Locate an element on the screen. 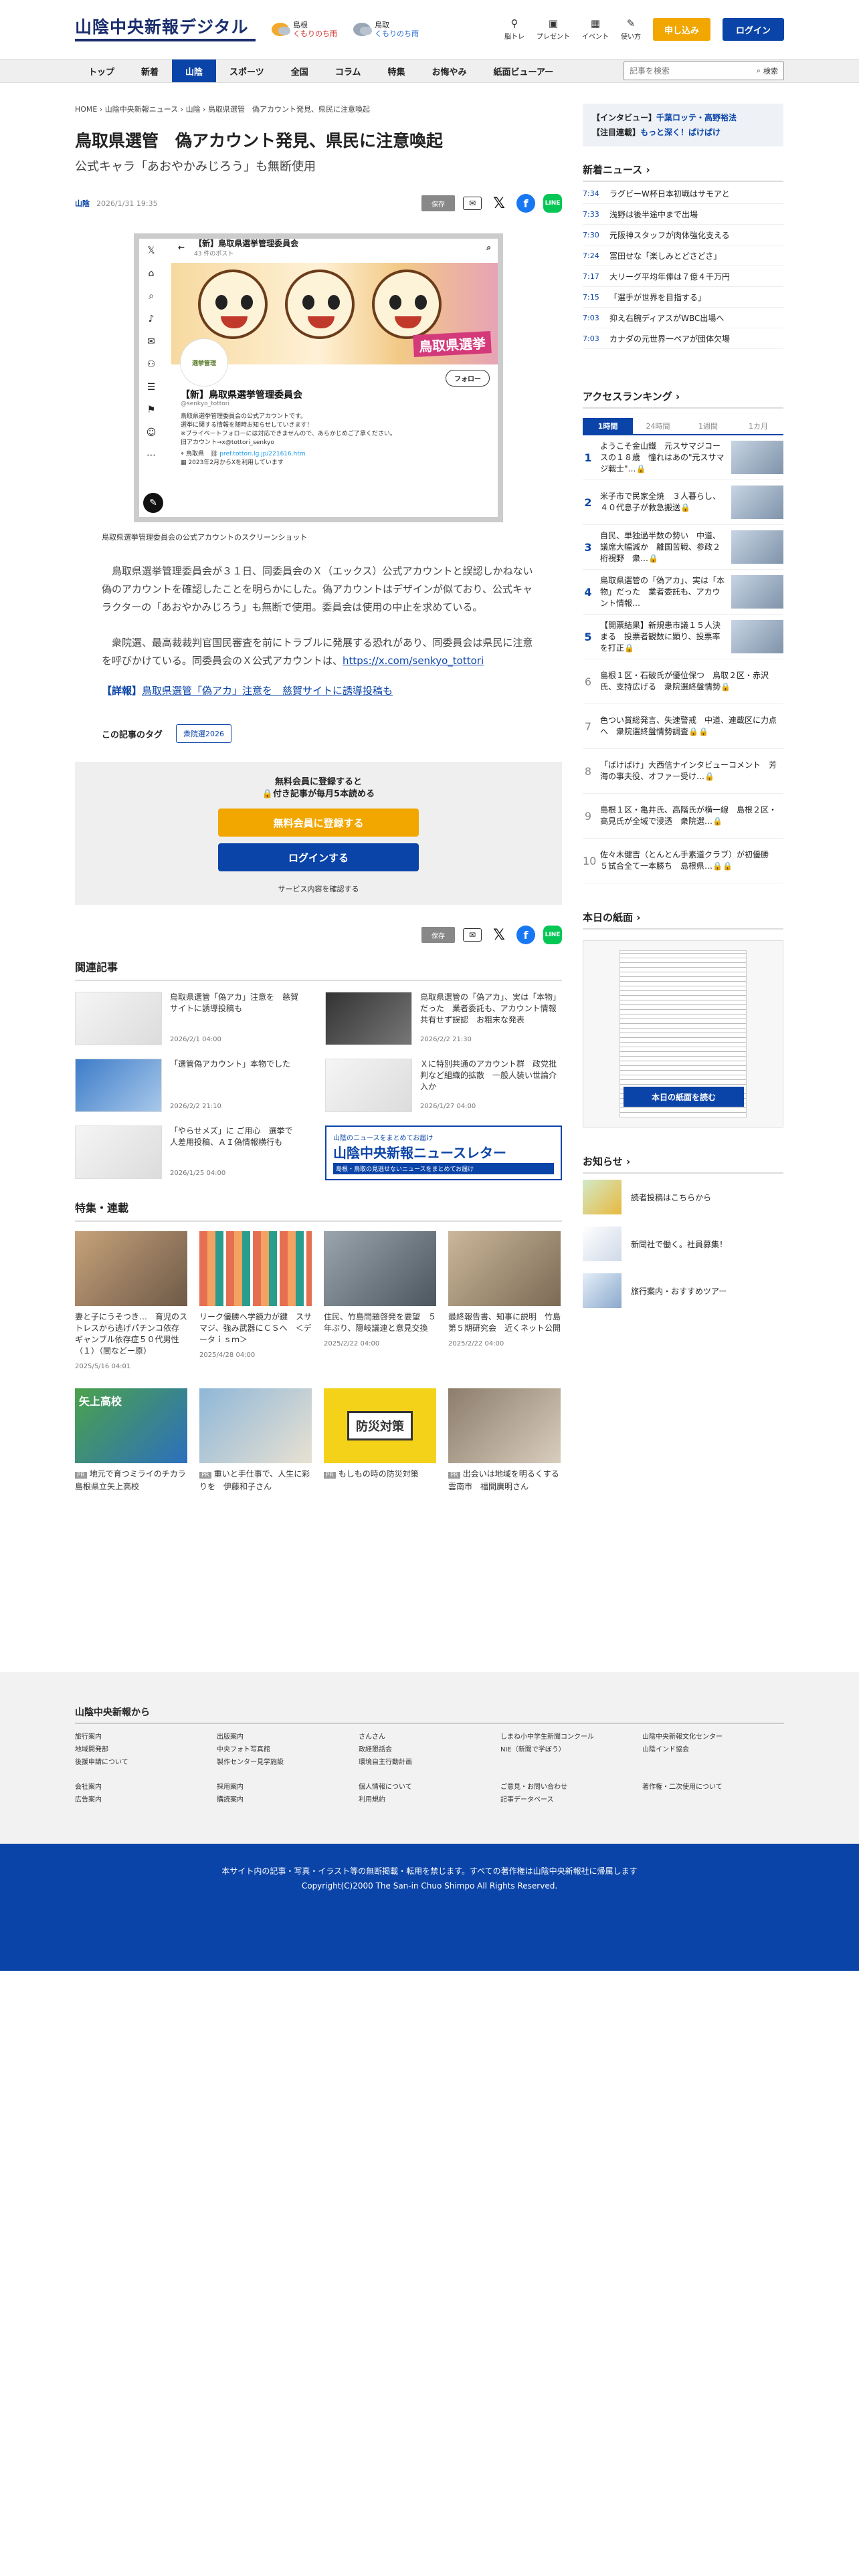 This screenshot has width=859, height=2576. ranking-item: 9 島根１区・亀井氏、高階氏が横一線 島根２区・高見氏が全域で浸透 衆院選…🔒 is located at coordinates (683, 817).